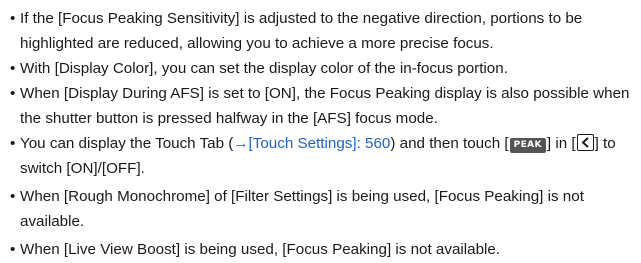 The width and height of the screenshot is (641, 263). What do you see at coordinates (585, 142) in the screenshot?
I see `chevron-left-icon` at bounding box center [585, 142].